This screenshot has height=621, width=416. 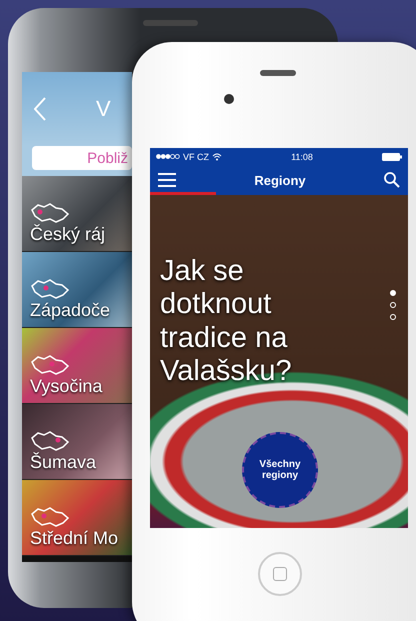 I want to click on signal-icon, so click(x=168, y=156).